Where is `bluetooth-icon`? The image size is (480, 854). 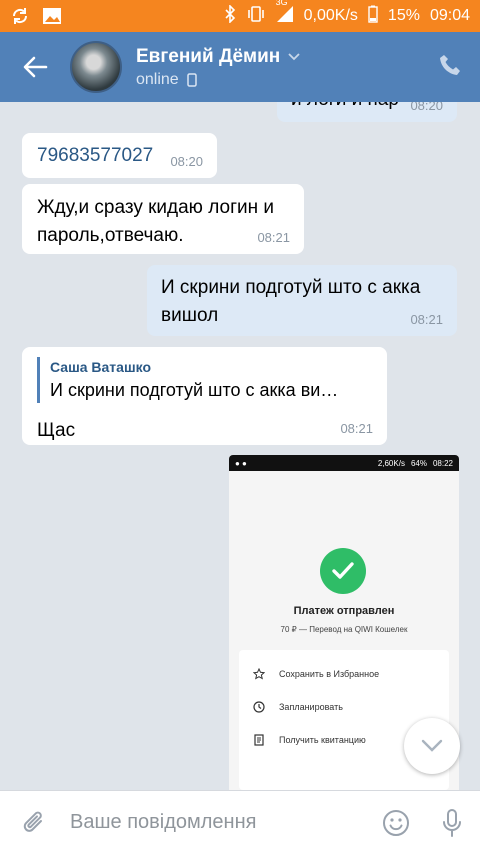 bluetooth-icon is located at coordinates (230, 15).